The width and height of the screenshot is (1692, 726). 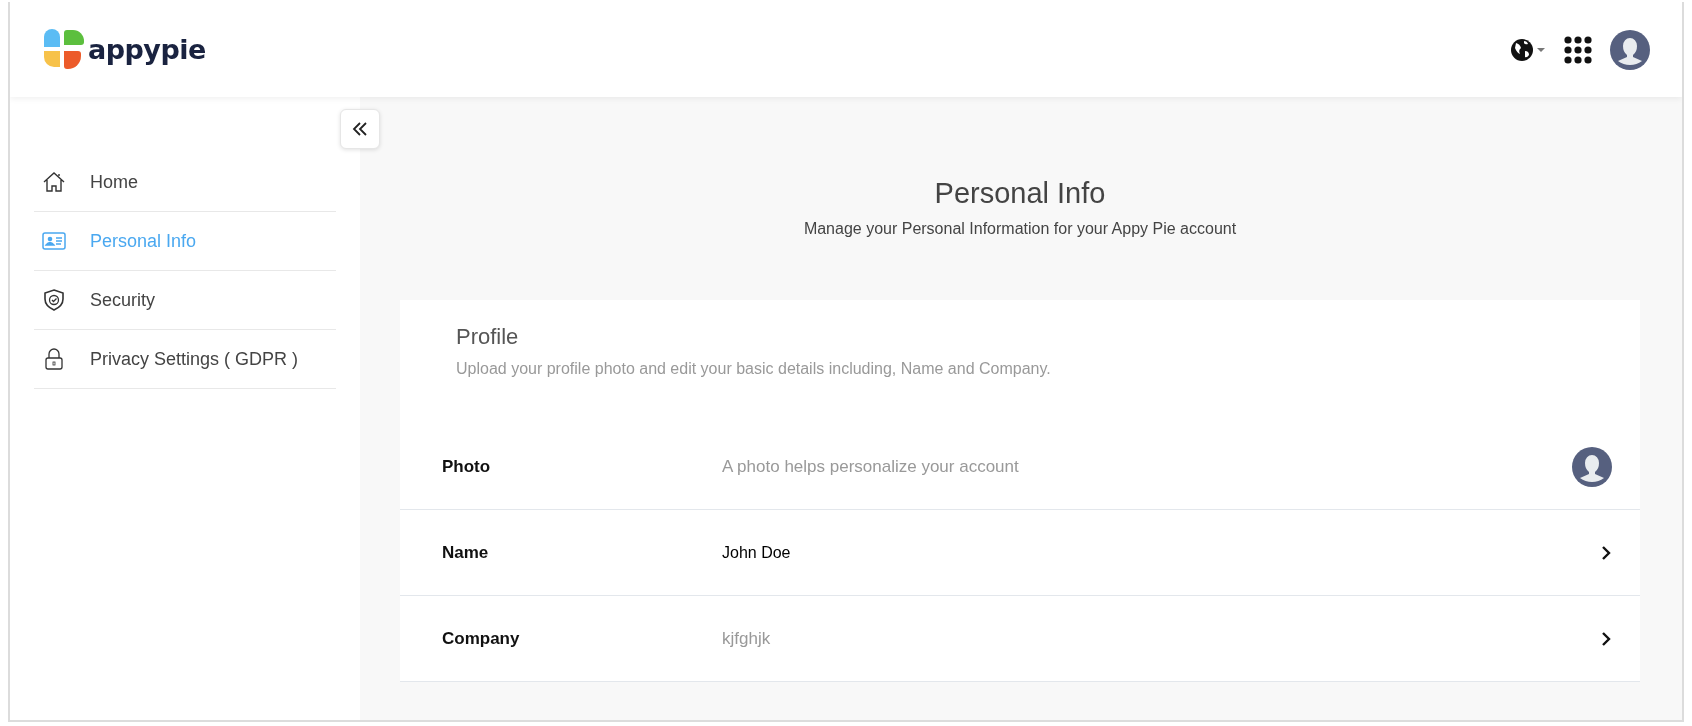 What do you see at coordinates (1020, 193) in the screenshot?
I see `page-title: Personal Info` at bounding box center [1020, 193].